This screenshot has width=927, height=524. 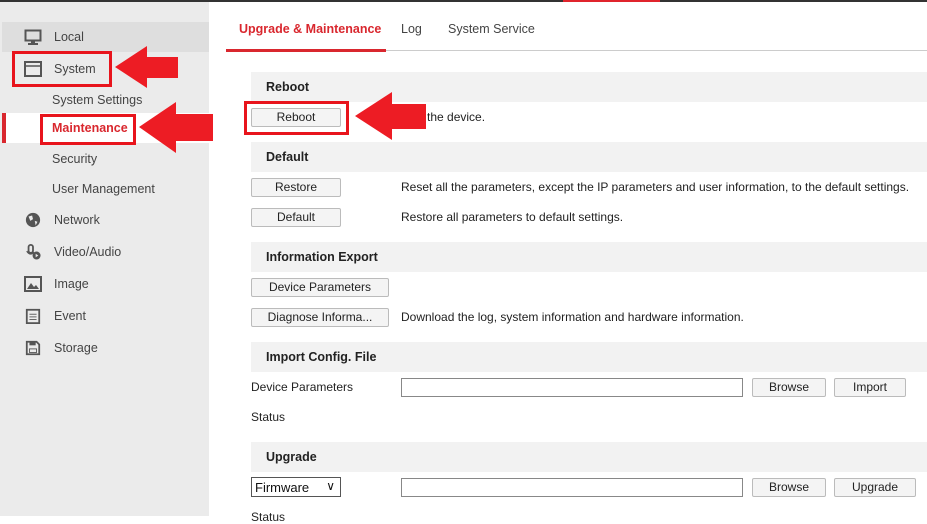 I want to click on microphone-play-icon, so click(x=33, y=252).